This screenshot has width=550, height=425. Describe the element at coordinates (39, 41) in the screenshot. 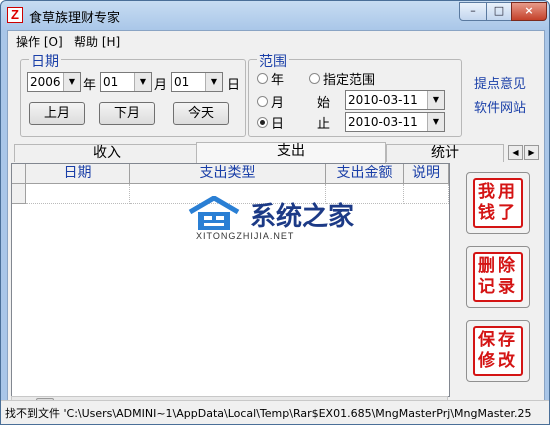

I see `menu-operate: 操作 [O]` at that location.